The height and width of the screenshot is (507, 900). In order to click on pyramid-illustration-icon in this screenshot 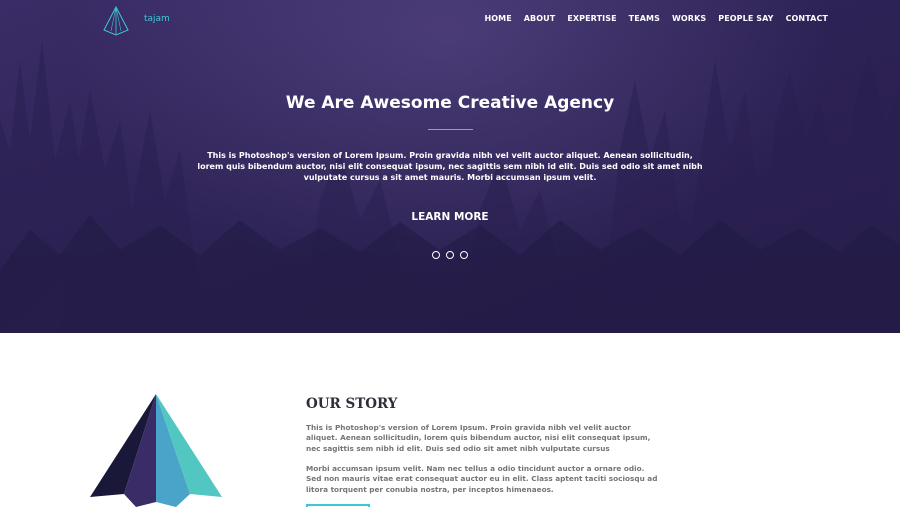, I will do `click(156, 450)`.